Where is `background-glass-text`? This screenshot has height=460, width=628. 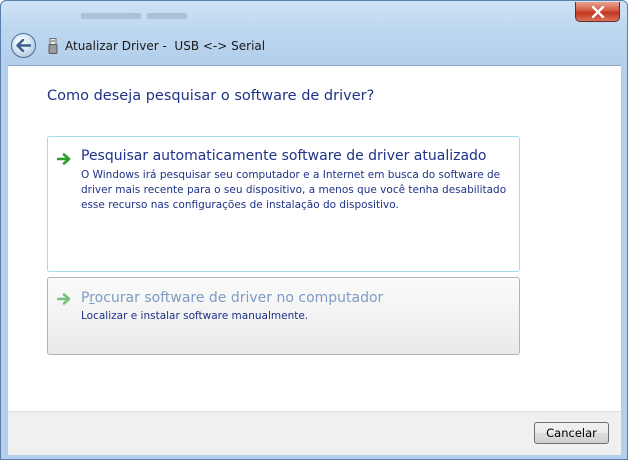
background-glass-text is located at coordinates (231, 11).